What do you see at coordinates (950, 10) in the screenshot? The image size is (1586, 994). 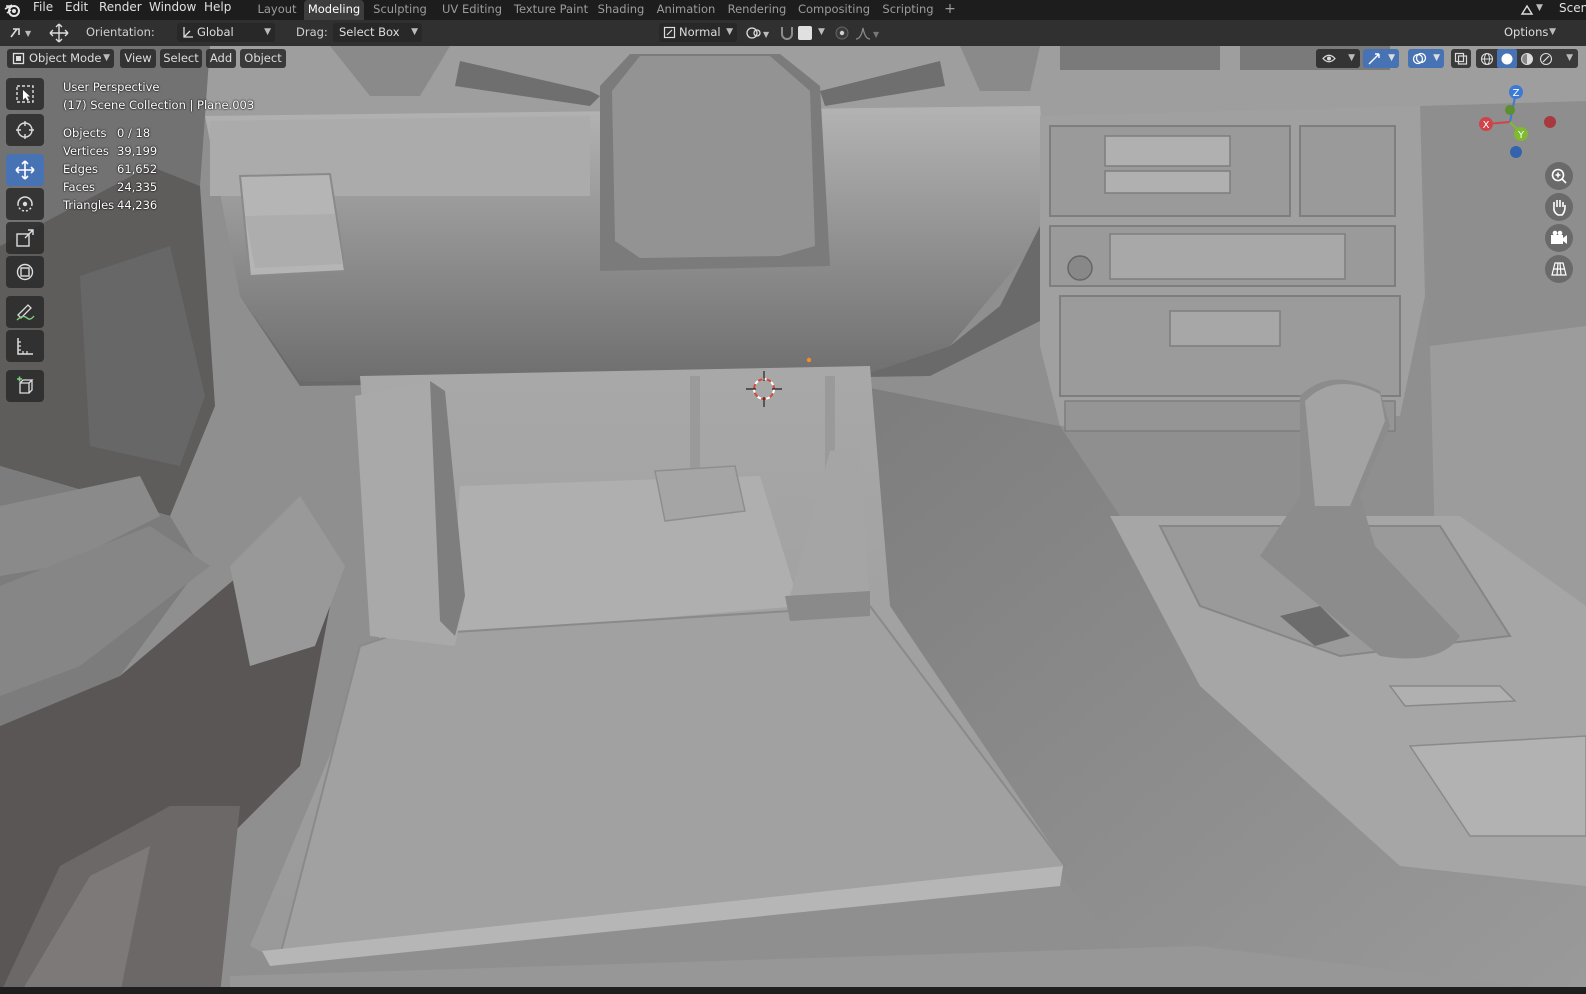 I see `add-workspace-button: +` at bounding box center [950, 10].